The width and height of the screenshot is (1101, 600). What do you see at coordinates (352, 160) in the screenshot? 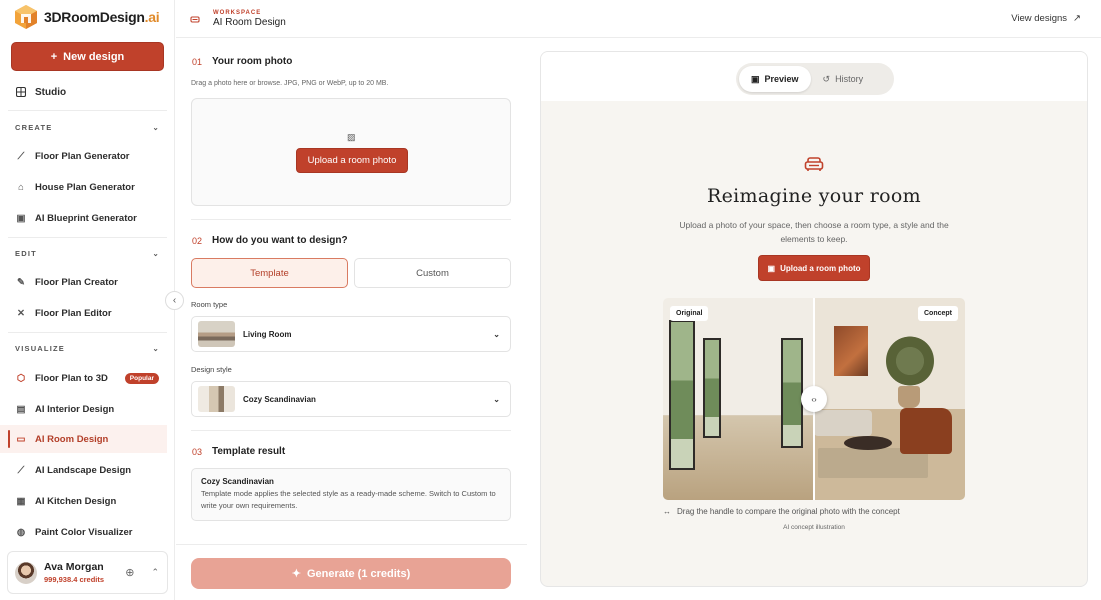
I see `upload-room-photo-button: Upload a room photo` at bounding box center [352, 160].